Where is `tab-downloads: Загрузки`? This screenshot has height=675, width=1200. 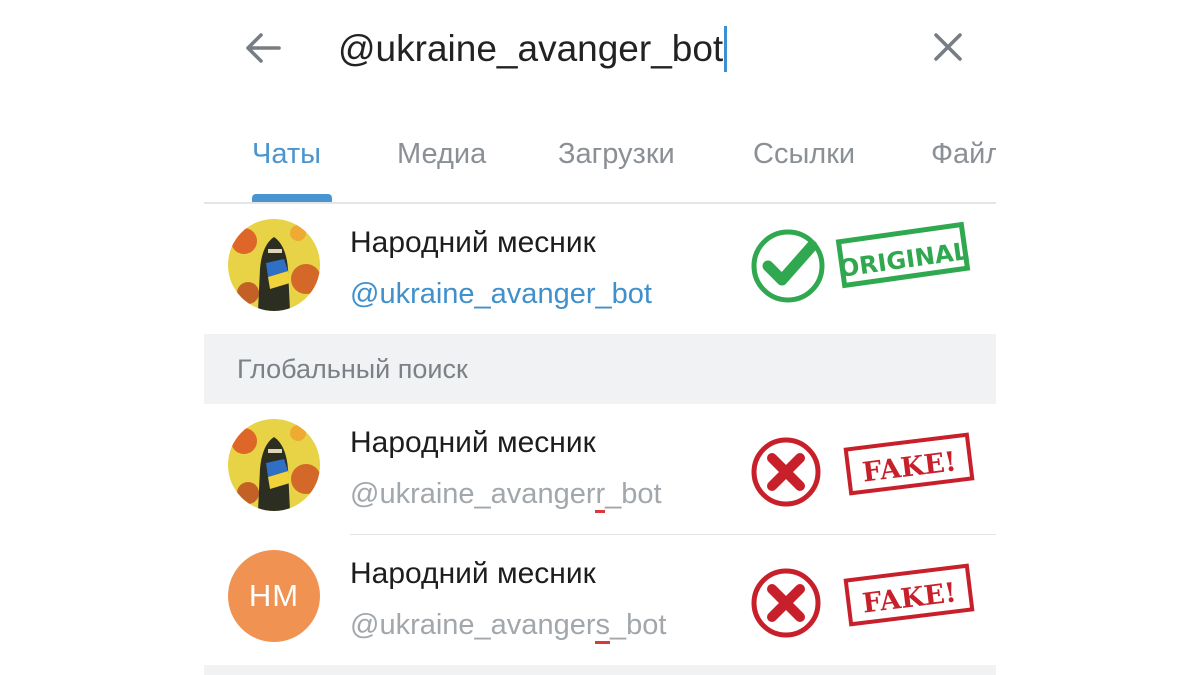 tab-downloads: Загрузки is located at coordinates (616, 154).